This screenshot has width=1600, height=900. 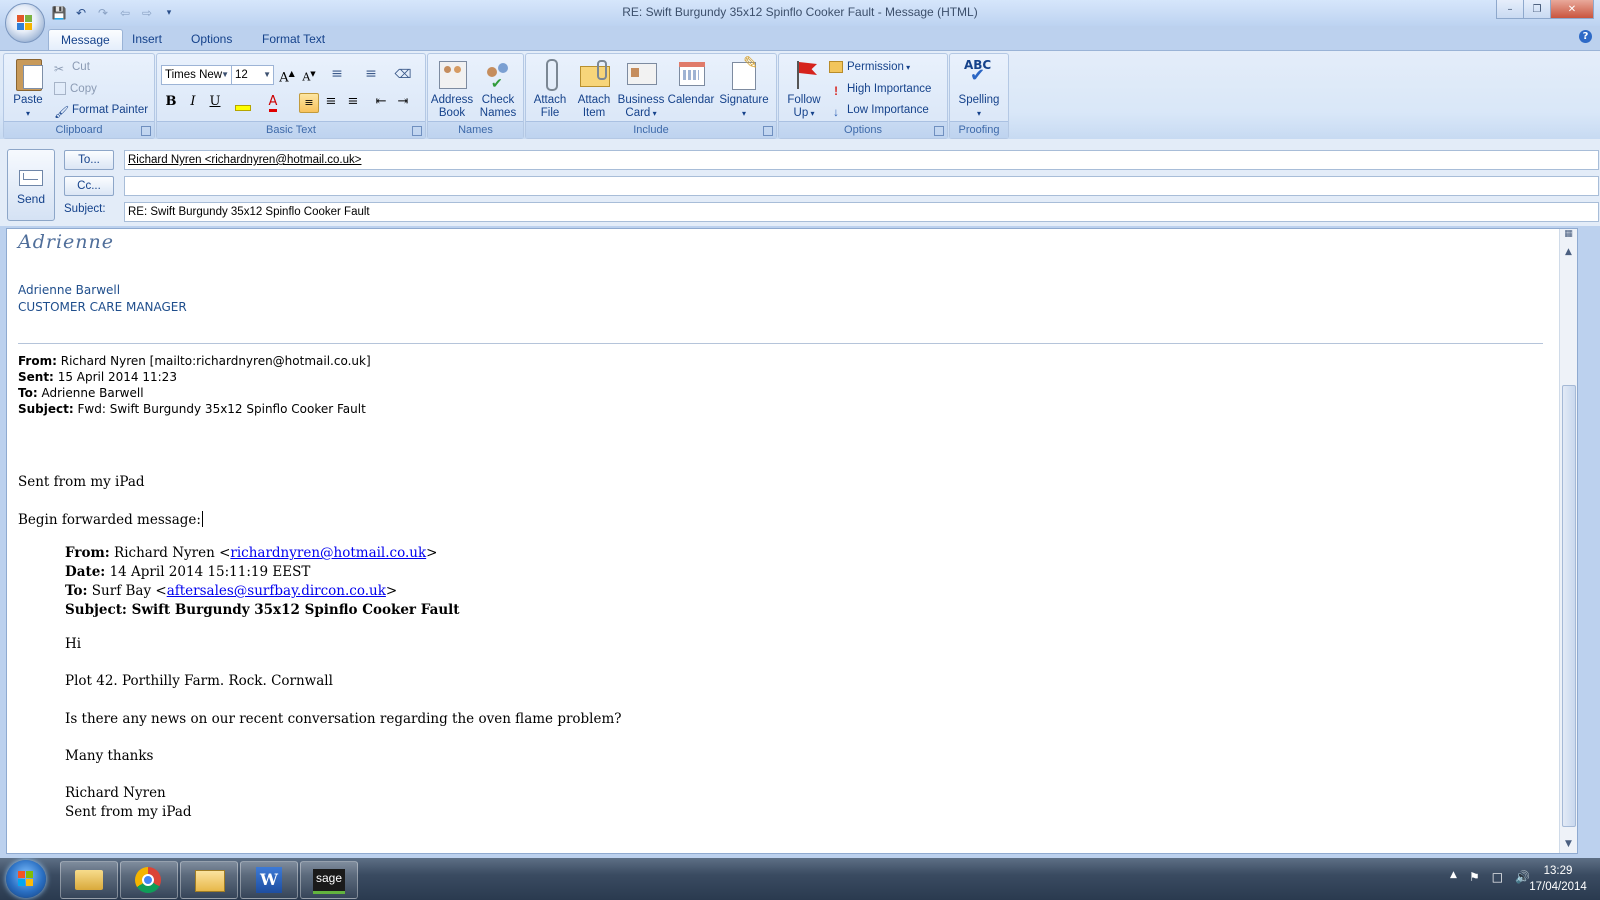 What do you see at coordinates (861, 186) in the screenshot?
I see `cc-field` at bounding box center [861, 186].